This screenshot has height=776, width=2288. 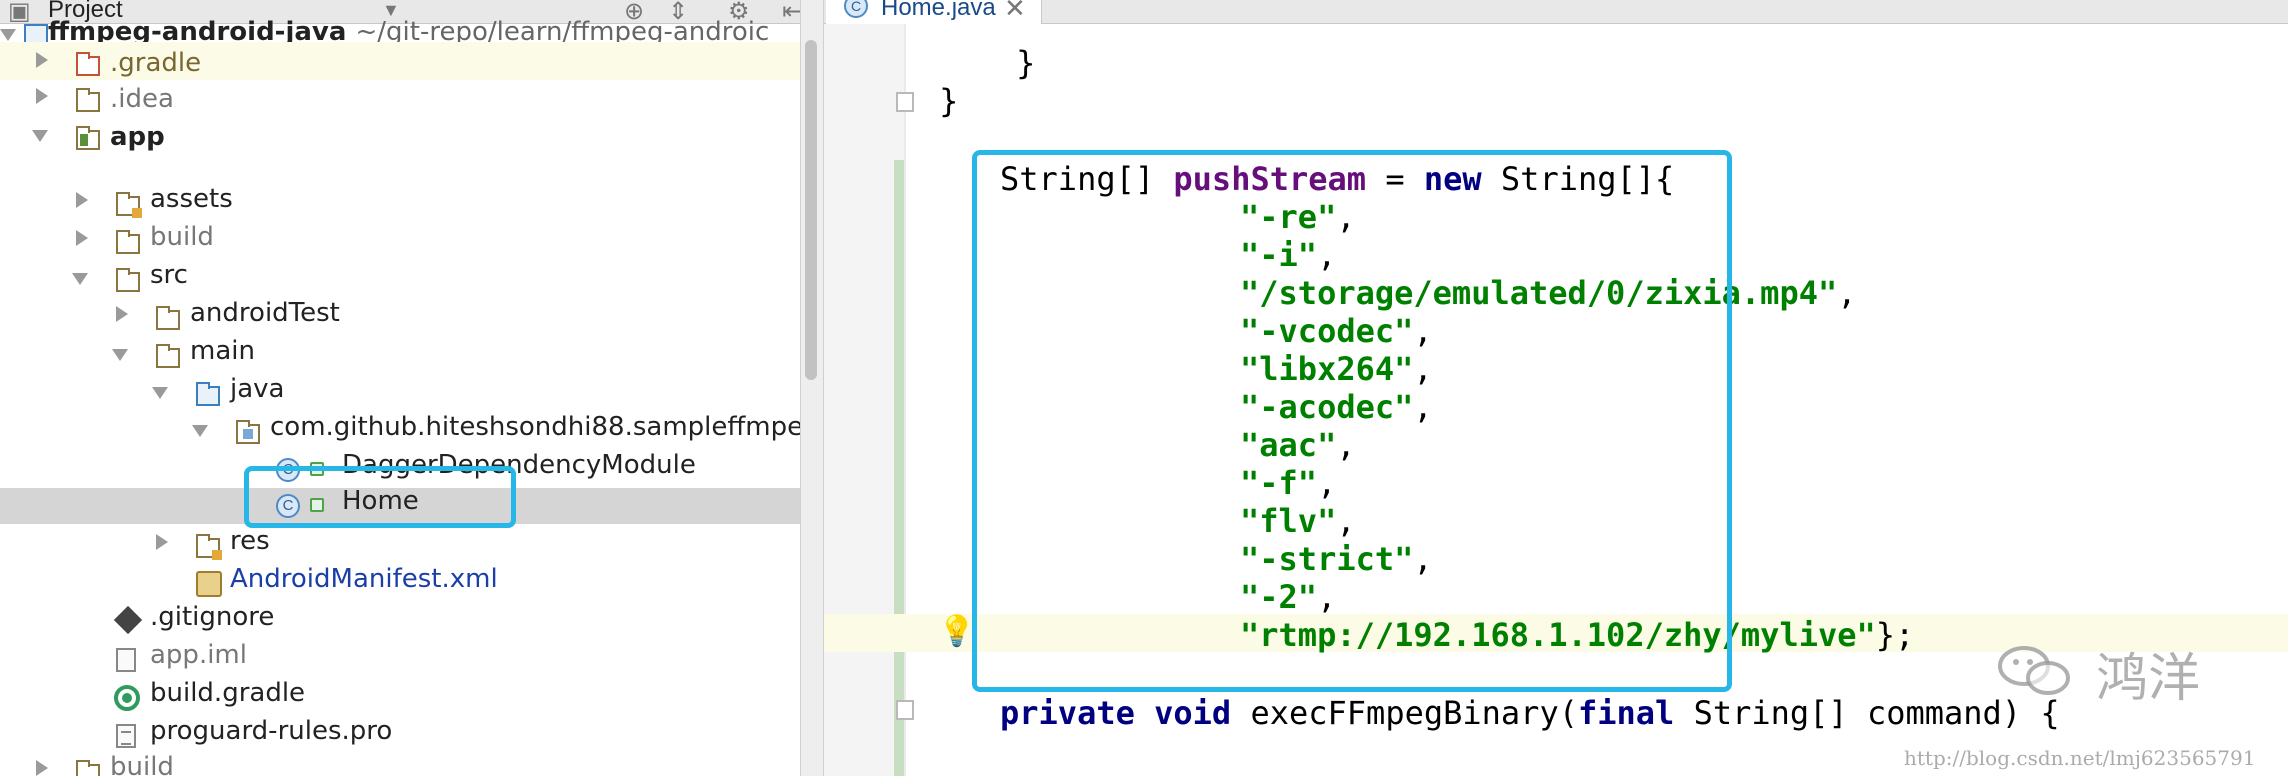 What do you see at coordinates (191, 199) in the screenshot?
I see `tree-item-label: assets` at bounding box center [191, 199].